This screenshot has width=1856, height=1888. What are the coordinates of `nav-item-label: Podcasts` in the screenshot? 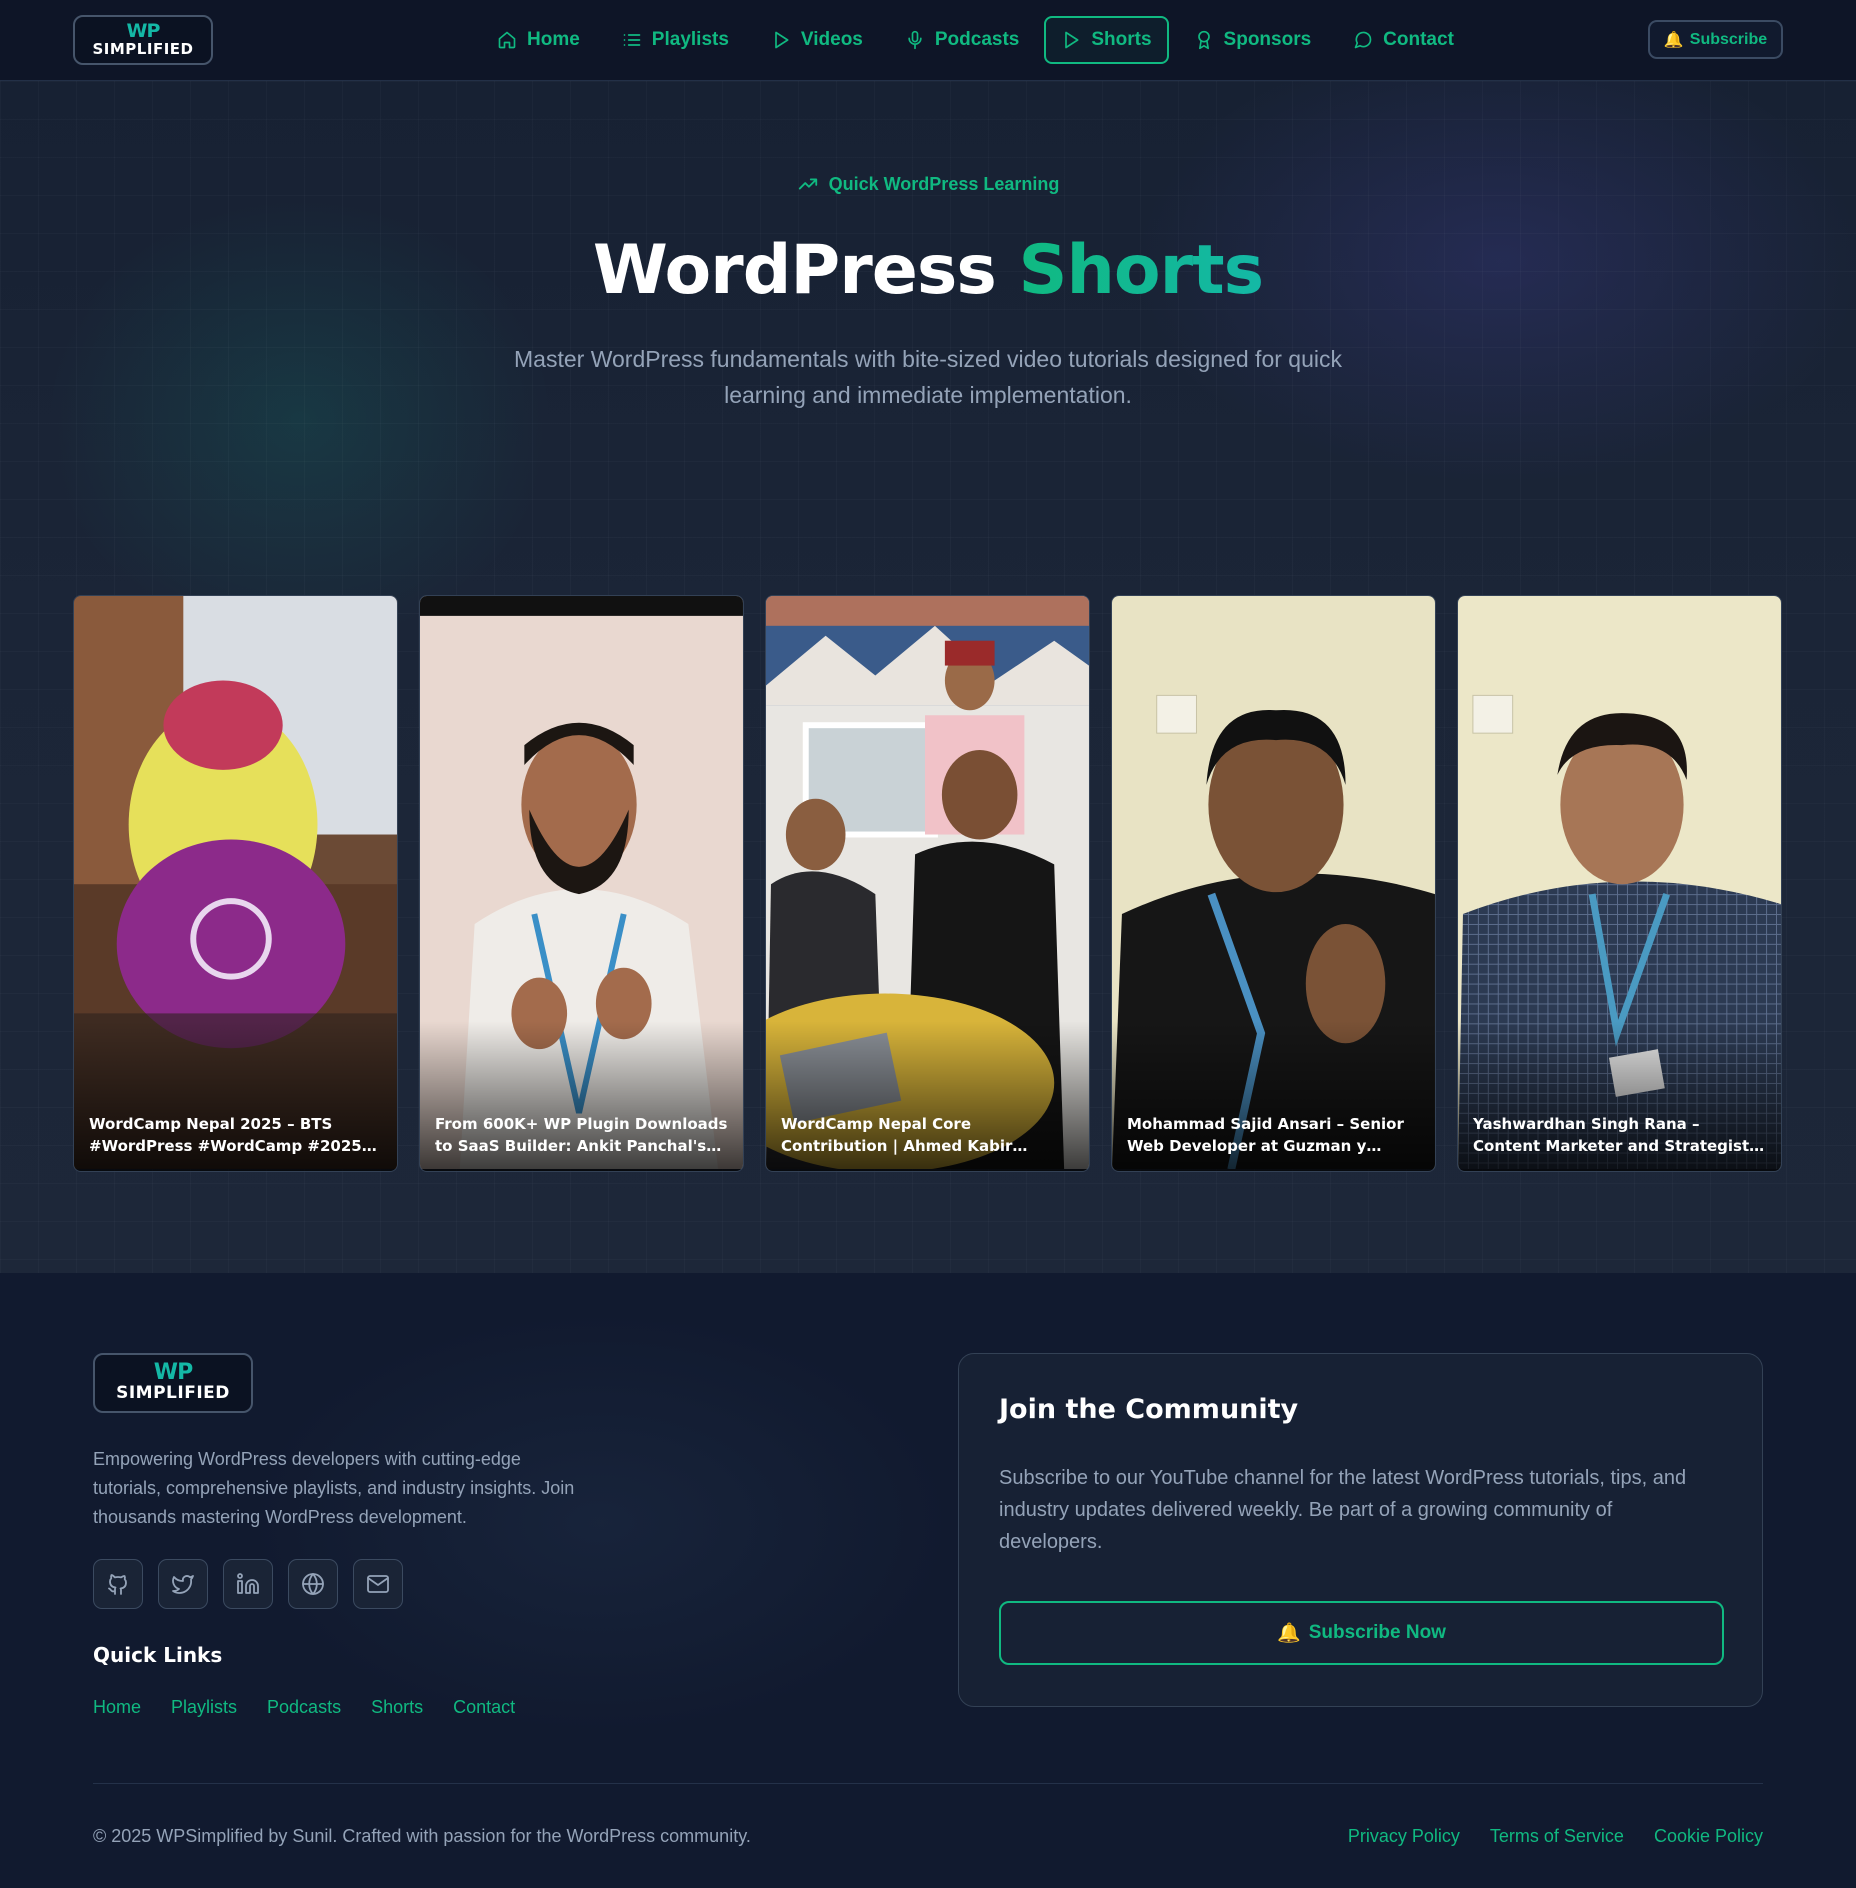 It's located at (977, 39).